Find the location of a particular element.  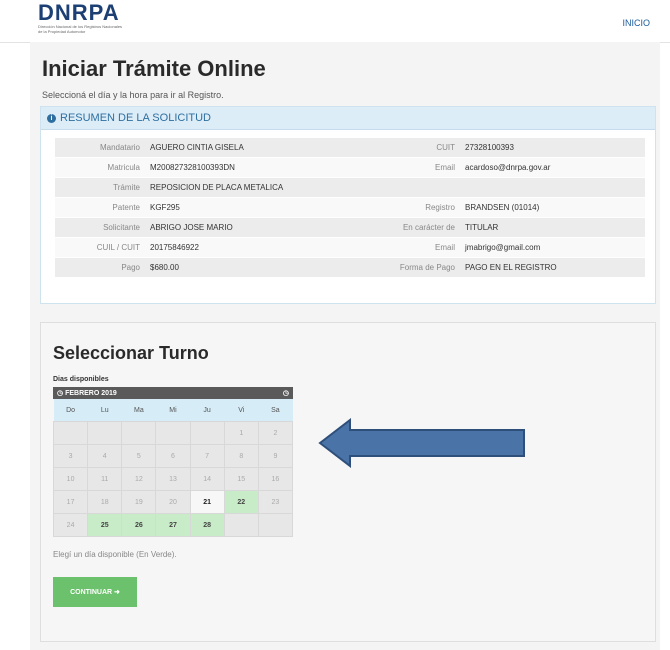

continuar-button: CONTINUAR ➜ is located at coordinates (95, 592).